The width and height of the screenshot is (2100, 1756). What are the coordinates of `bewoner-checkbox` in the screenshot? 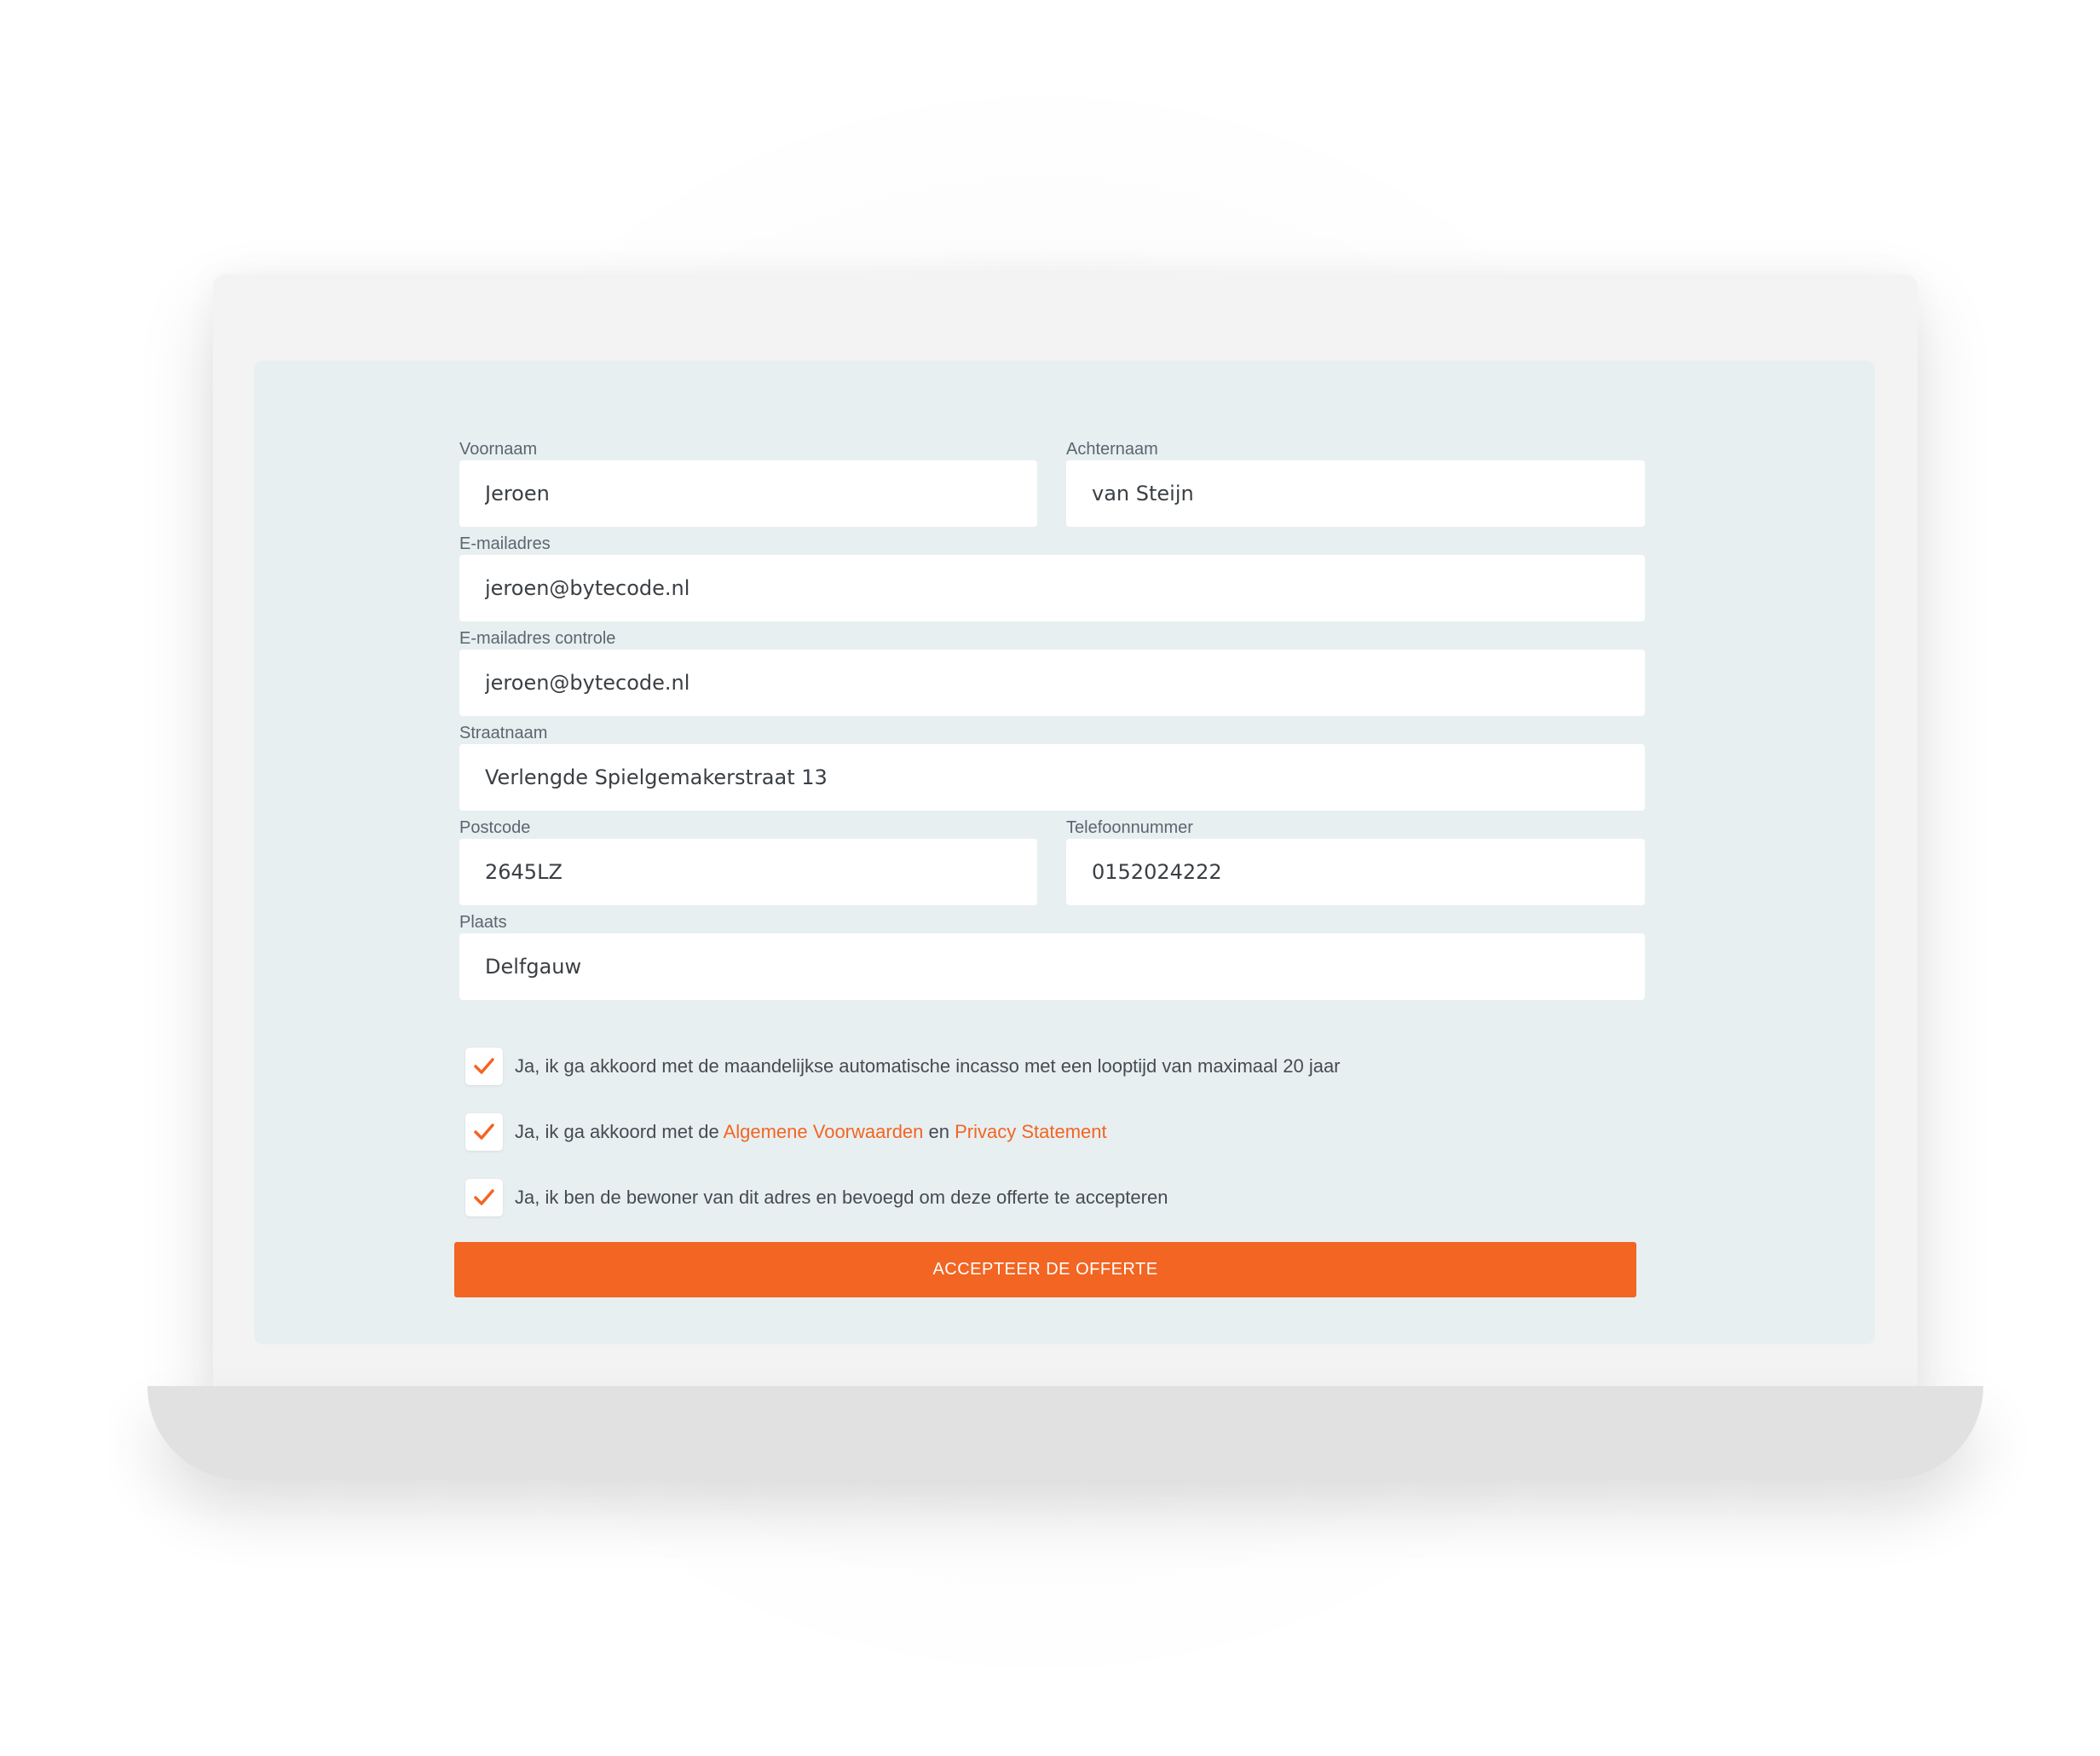 It's located at (484, 1197).